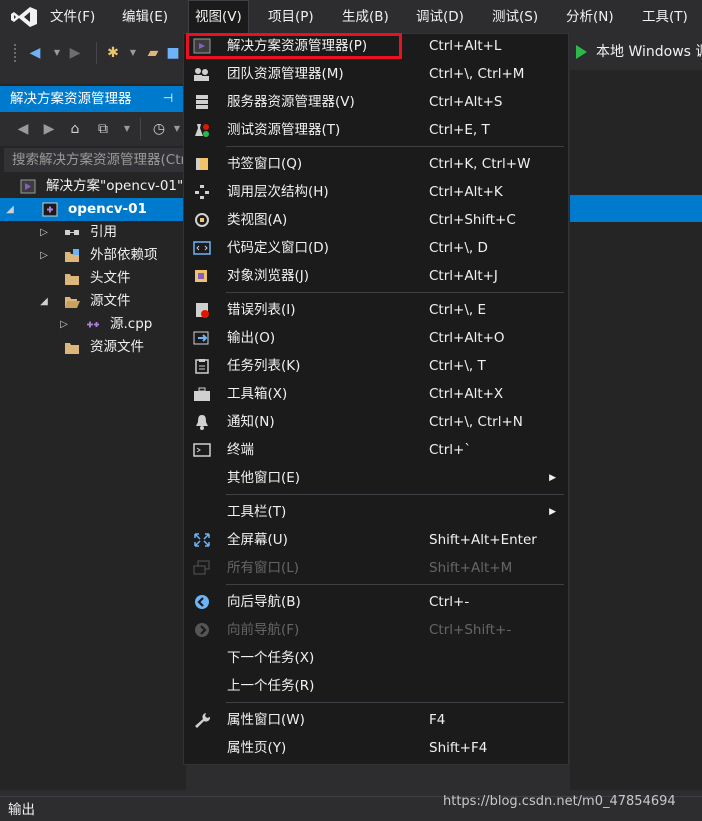  What do you see at coordinates (376, 540) in the screenshot?
I see `view-menu-item: 全屏幕(U) Shift+Alt+Enter` at bounding box center [376, 540].